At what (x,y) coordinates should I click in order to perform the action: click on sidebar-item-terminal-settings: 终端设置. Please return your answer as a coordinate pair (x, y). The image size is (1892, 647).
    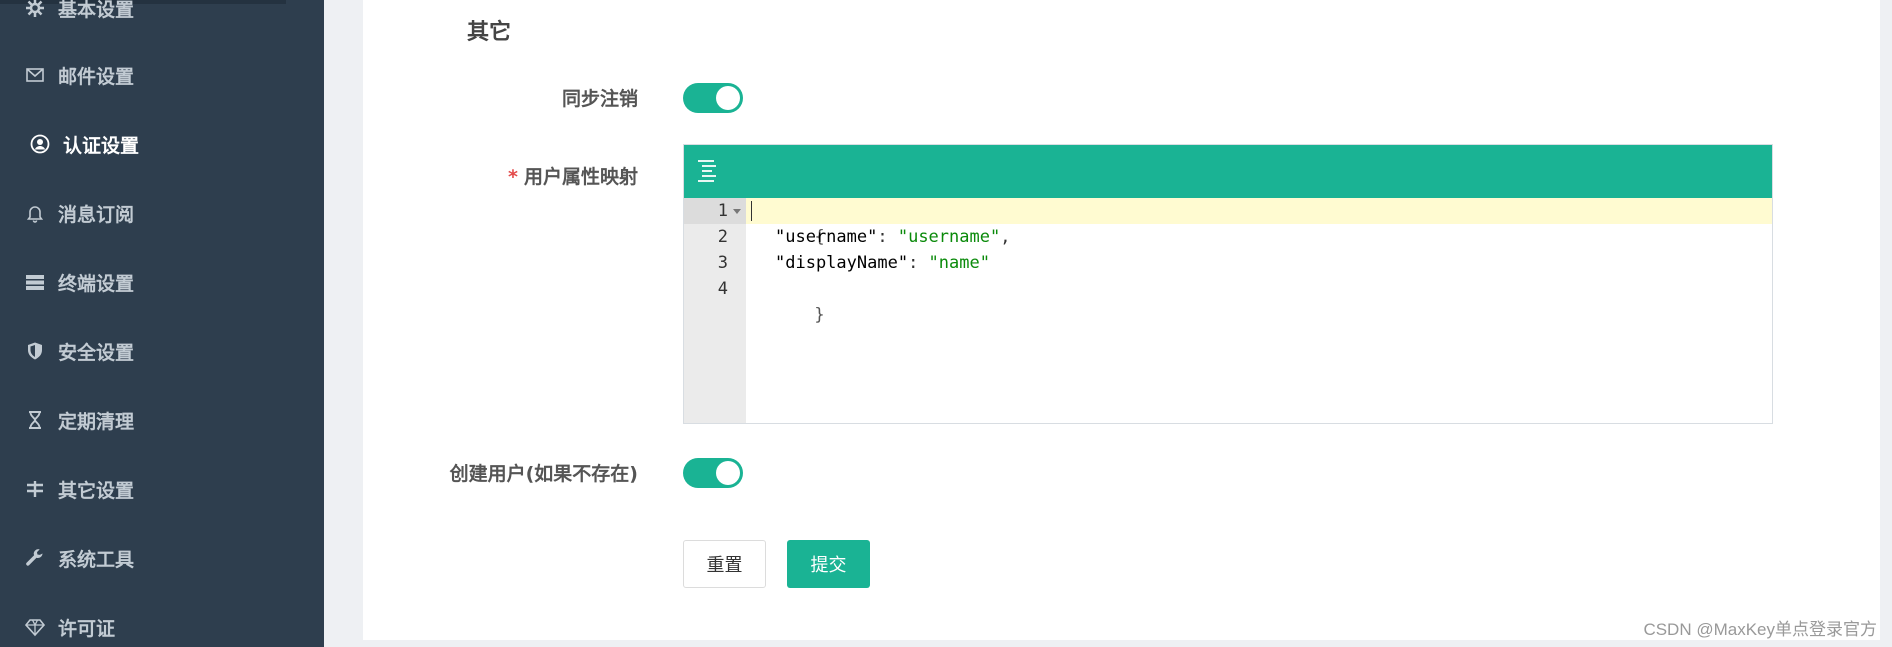
    Looking at the image, I should click on (162, 282).